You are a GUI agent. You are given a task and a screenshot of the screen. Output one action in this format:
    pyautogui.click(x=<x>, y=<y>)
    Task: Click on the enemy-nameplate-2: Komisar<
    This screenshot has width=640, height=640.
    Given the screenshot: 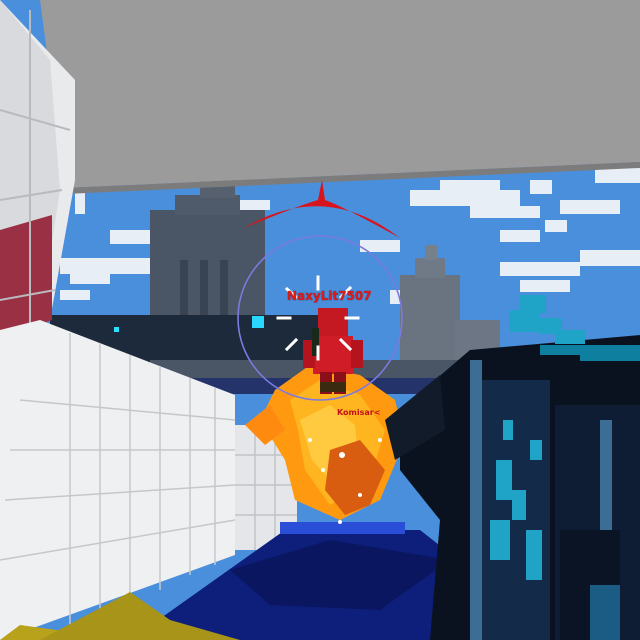 What is the action you would take?
    pyautogui.click(x=359, y=412)
    